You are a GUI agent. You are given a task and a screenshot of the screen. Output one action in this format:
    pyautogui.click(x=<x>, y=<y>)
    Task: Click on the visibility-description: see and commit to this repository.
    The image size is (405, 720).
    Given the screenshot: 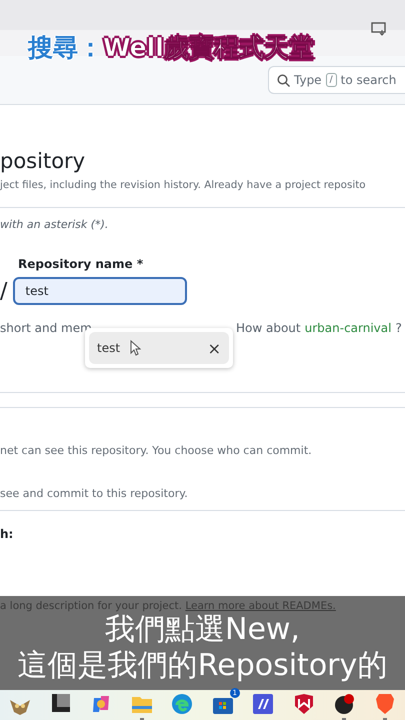 What is the action you would take?
    pyautogui.click(x=94, y=493)
    